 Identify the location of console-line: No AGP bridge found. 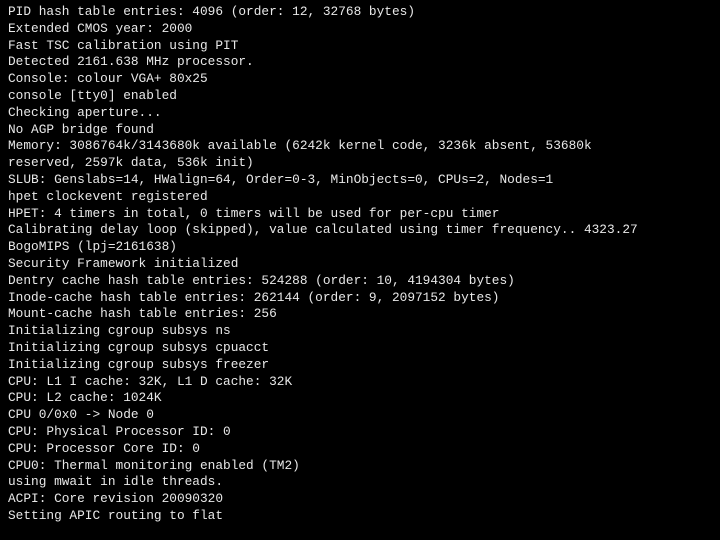
(81, 129).